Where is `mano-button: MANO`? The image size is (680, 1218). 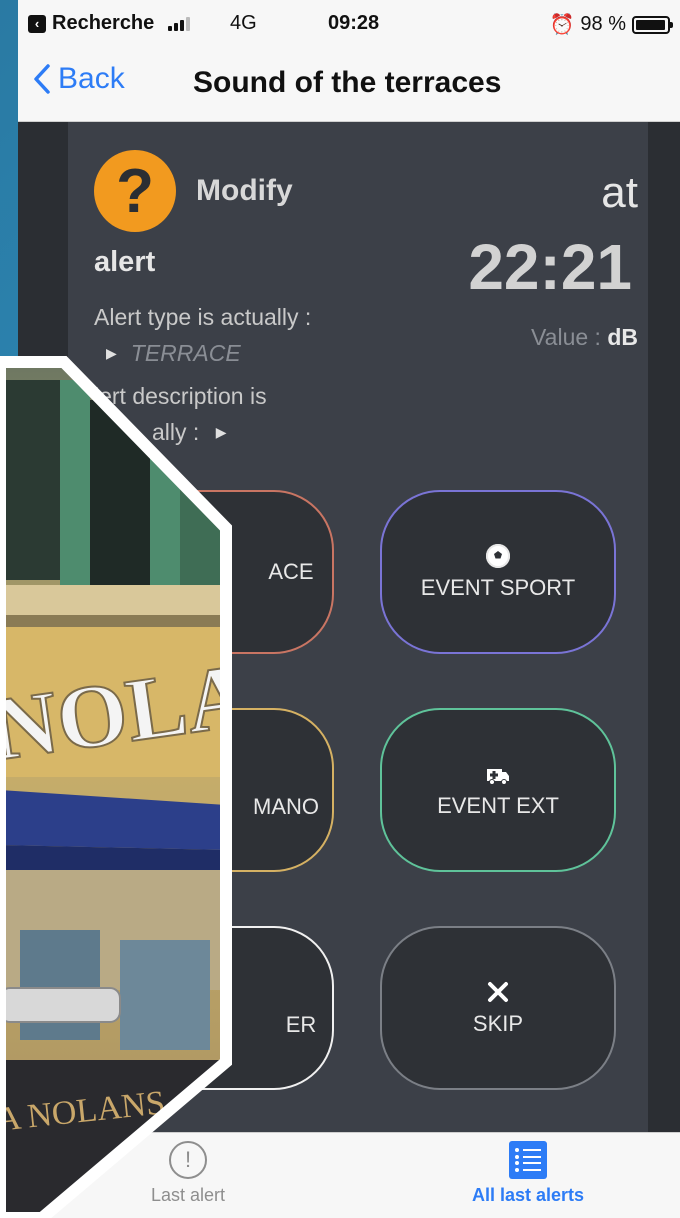
mano-button: MANO is located at coordinates (216, 790).